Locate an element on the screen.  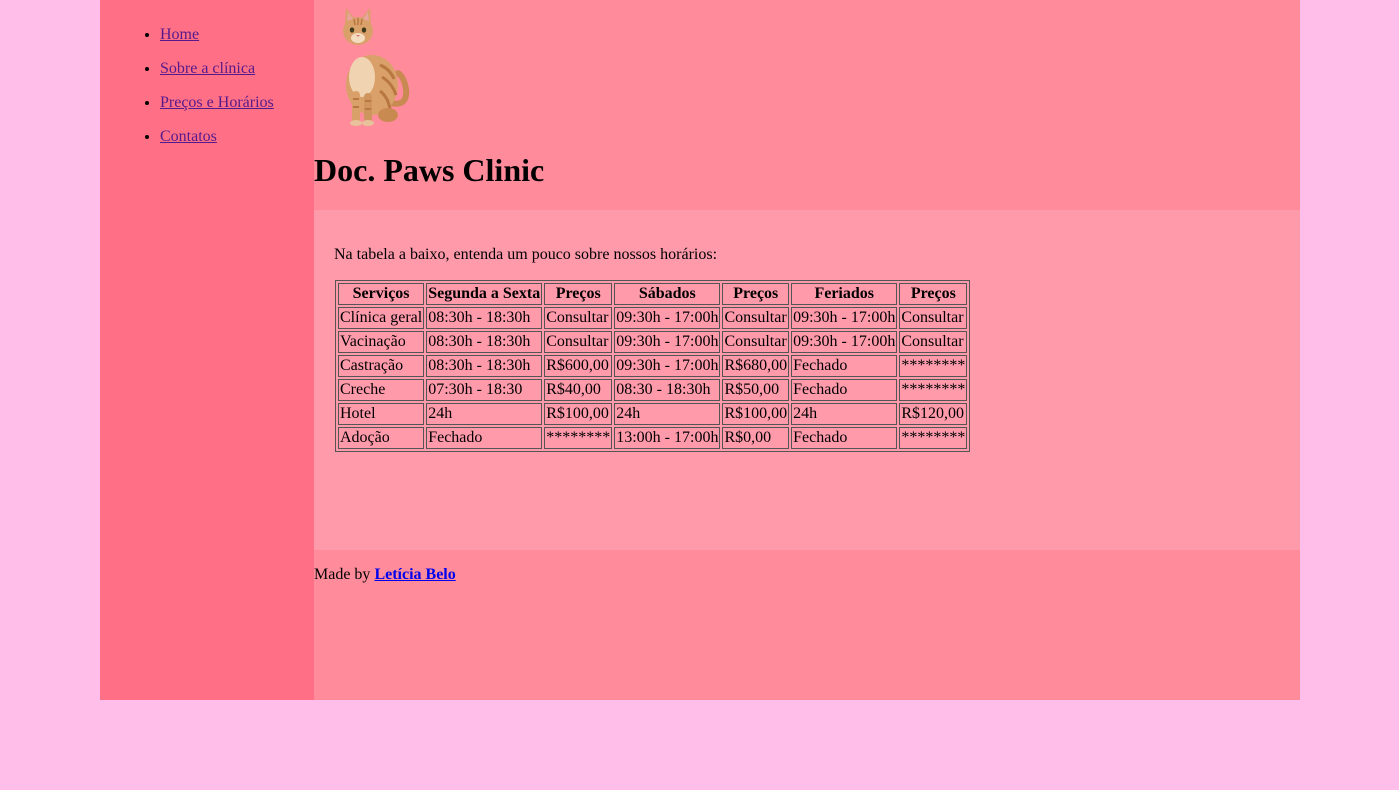
table-cell: 08:30 - 18:30h is located at coordinates (667, 390).